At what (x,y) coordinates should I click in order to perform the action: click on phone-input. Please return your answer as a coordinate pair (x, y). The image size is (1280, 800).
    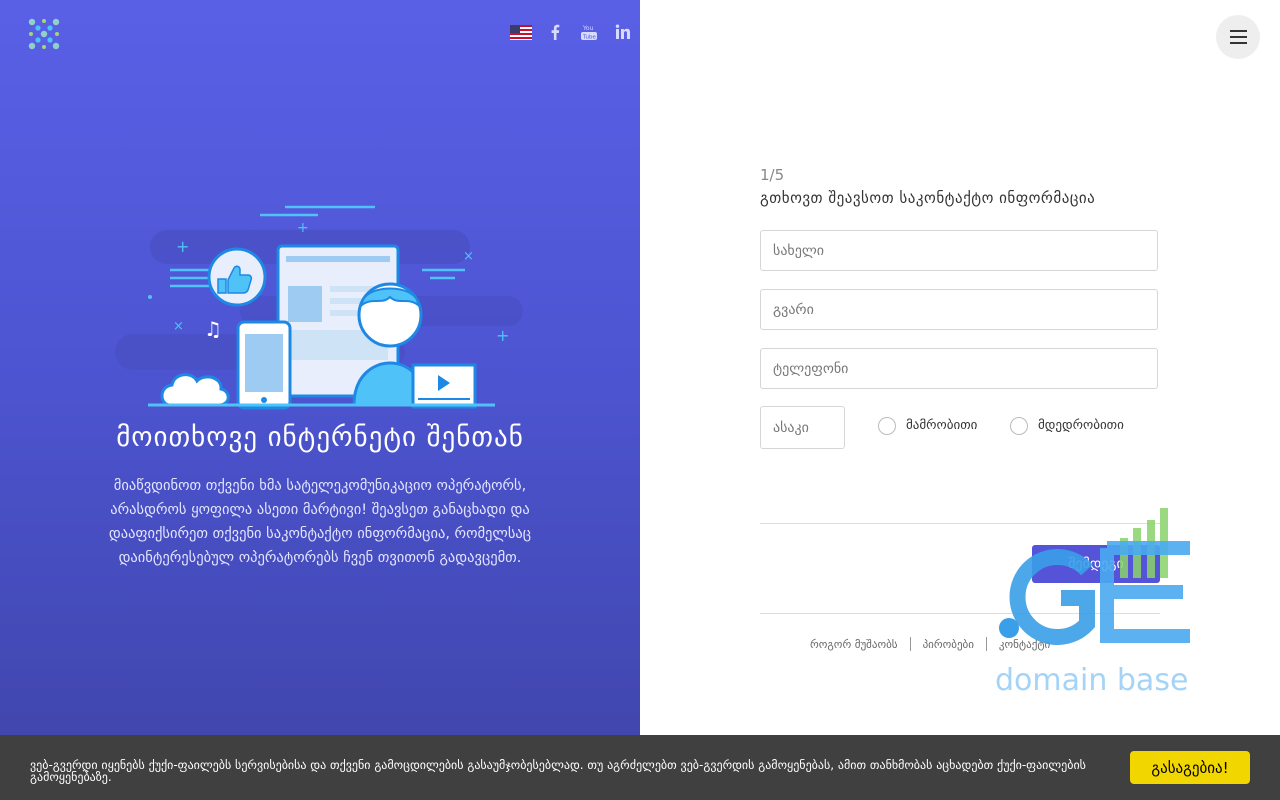
    Looking at the image, I should click on (959, 368).